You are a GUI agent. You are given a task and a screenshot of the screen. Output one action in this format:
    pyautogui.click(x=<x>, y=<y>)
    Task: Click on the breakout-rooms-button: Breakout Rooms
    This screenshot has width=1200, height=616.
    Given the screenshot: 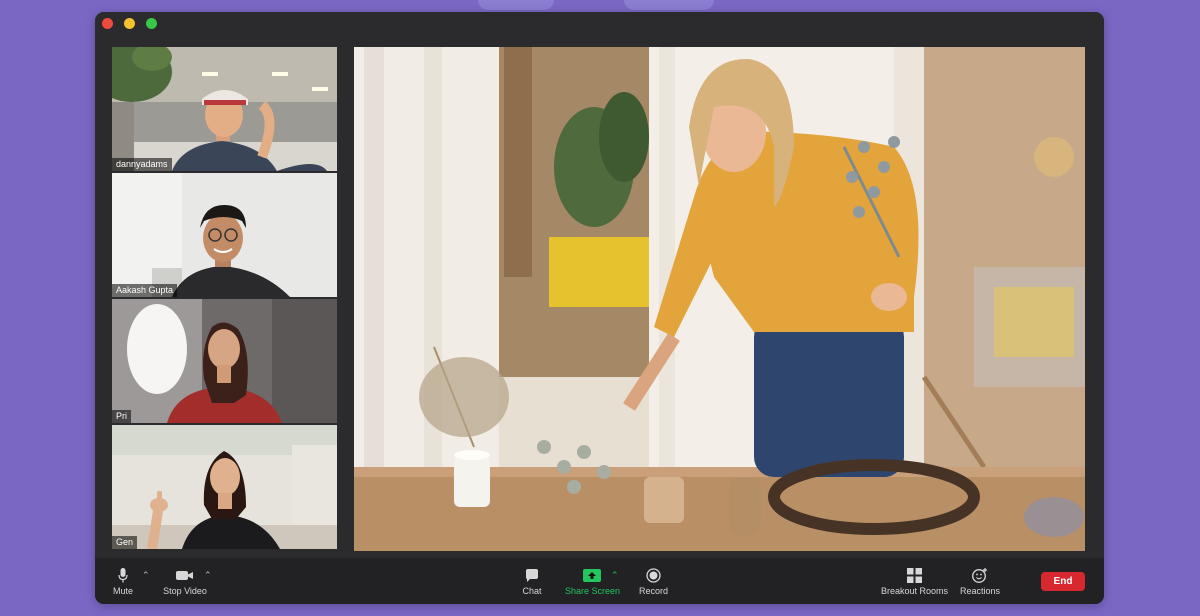 What is the action you would take?
    pyautogui.click(x=915, y=582)
    